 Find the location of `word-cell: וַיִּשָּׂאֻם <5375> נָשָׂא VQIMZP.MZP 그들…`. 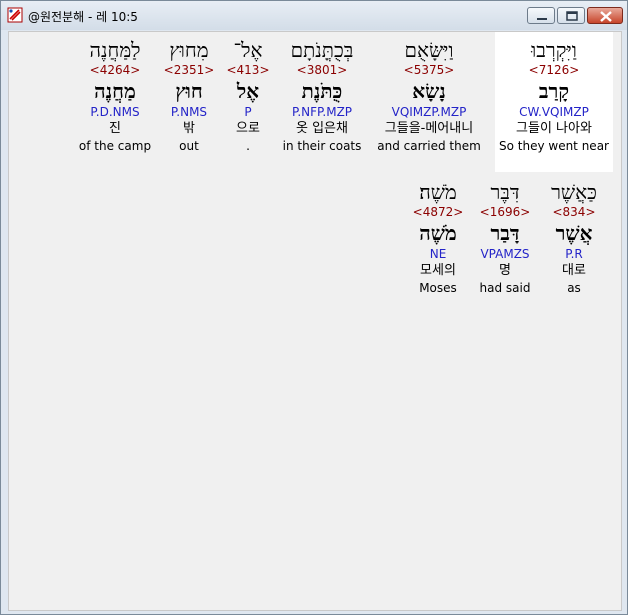

word-cell: וַיִּשָּׂאֻם <5375> נָשָׂא VQIMZP.MZP 그들… is located at coordinates (429, 93).